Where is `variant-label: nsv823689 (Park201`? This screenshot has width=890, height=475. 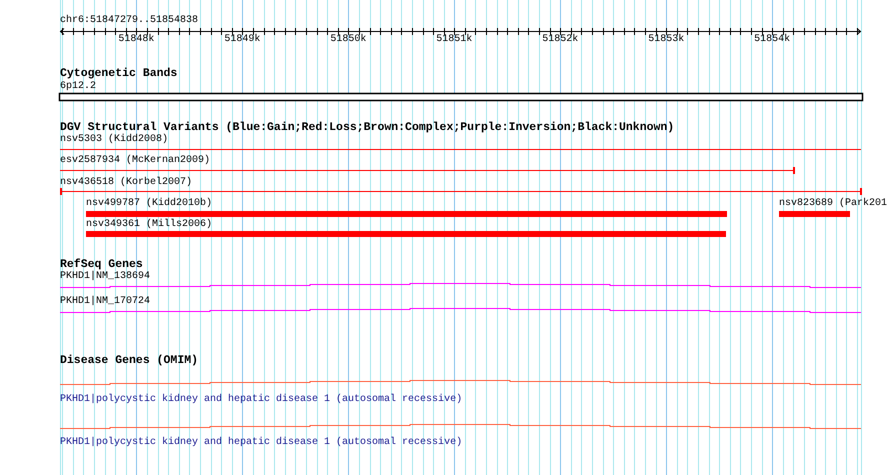 variant-label: nsv823689 (Park201 is located at coordinates (833, 204).